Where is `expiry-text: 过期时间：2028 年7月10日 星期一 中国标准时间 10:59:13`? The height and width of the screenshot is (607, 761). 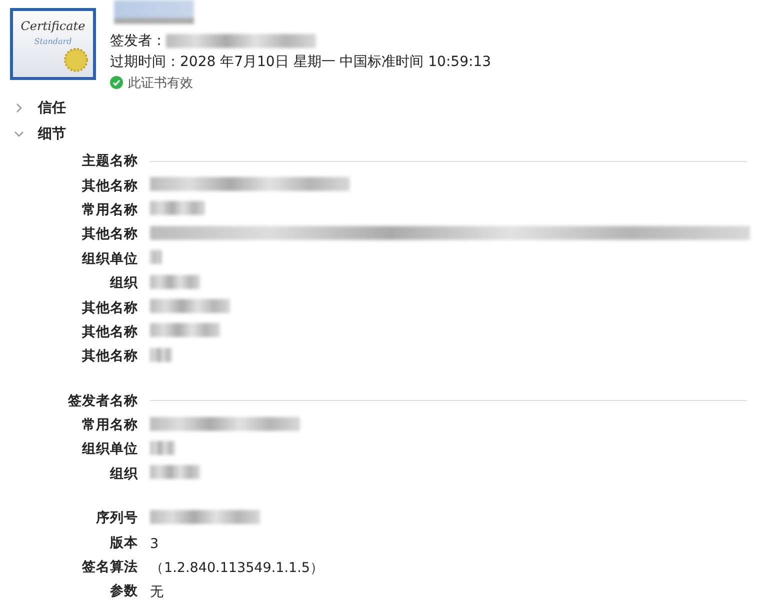
expiry-text: 过期时间：2028 年7月10日 星期一 中国标准时间 10:59:13 is located at coordinates (301, 61).